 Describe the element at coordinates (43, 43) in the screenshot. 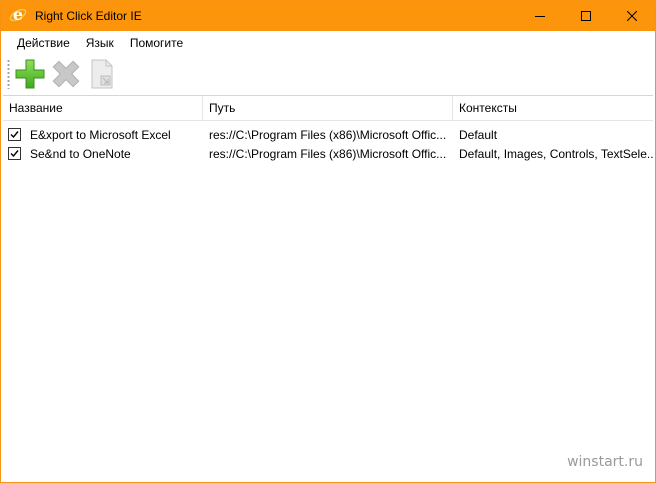

I see `menu-action: Действие` at that location.